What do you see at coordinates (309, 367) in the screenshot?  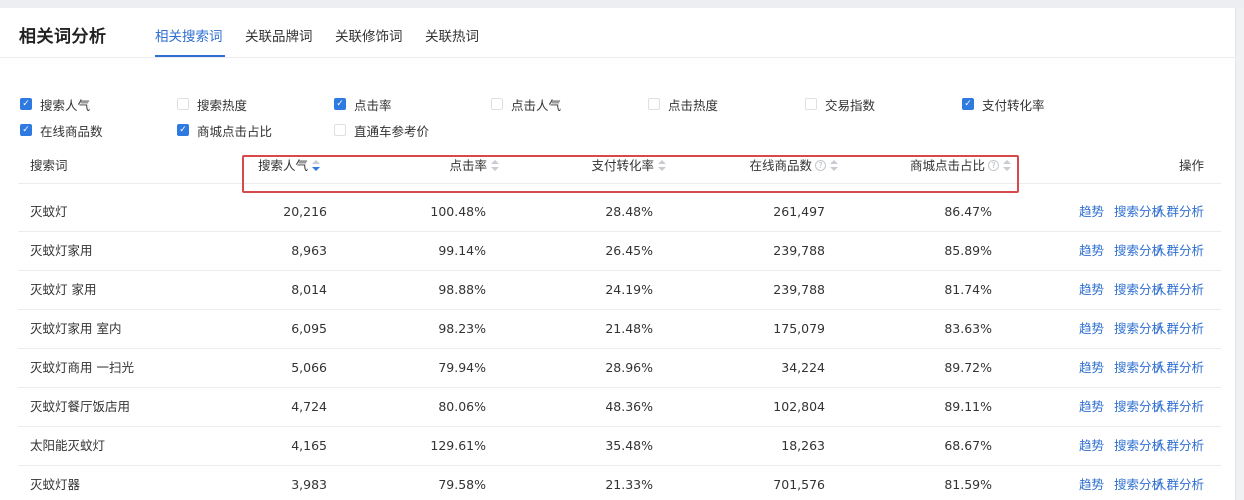 I see `cell-popularity: 5,066` at bounding box center [309, 367].